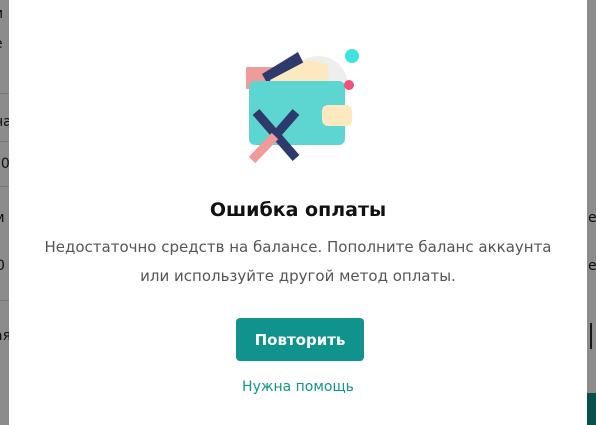 The width and height of the screenshot is (596, 425). What do you see at coordinates (352, 56) in the screenshot?
I see `decor-dot-cyan` at bounding box center [352, 56].